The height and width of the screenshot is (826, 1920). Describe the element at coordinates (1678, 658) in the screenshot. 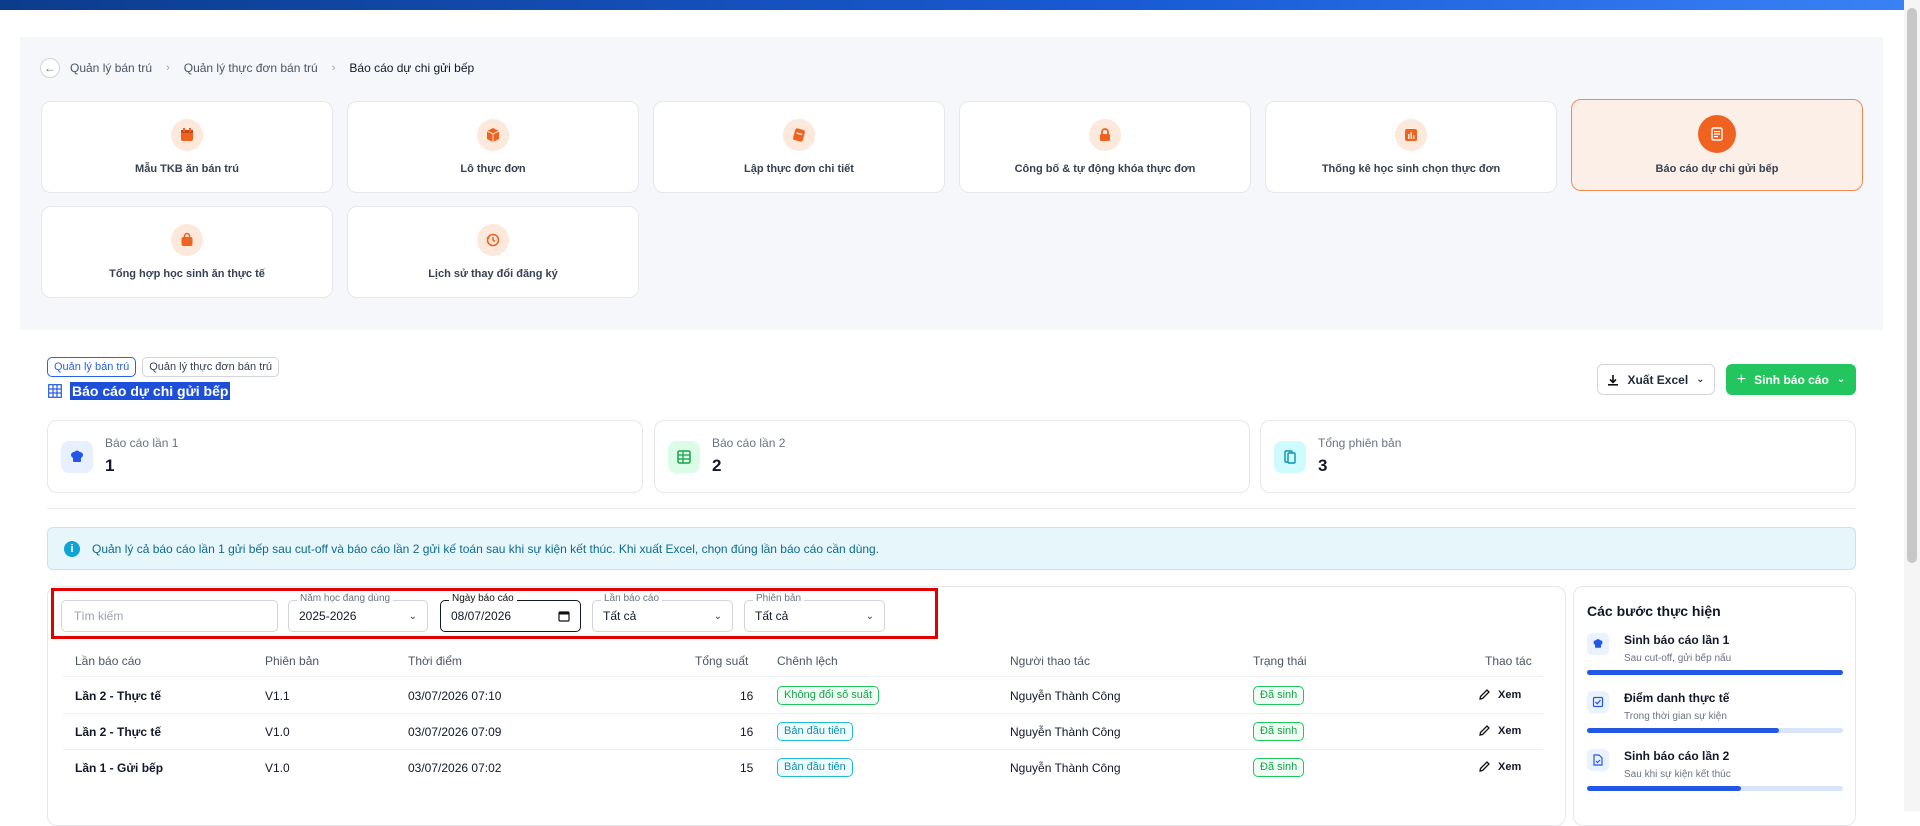

I see `step-subtitle: Sau cut-off, gửi bếp nấu` at that location.